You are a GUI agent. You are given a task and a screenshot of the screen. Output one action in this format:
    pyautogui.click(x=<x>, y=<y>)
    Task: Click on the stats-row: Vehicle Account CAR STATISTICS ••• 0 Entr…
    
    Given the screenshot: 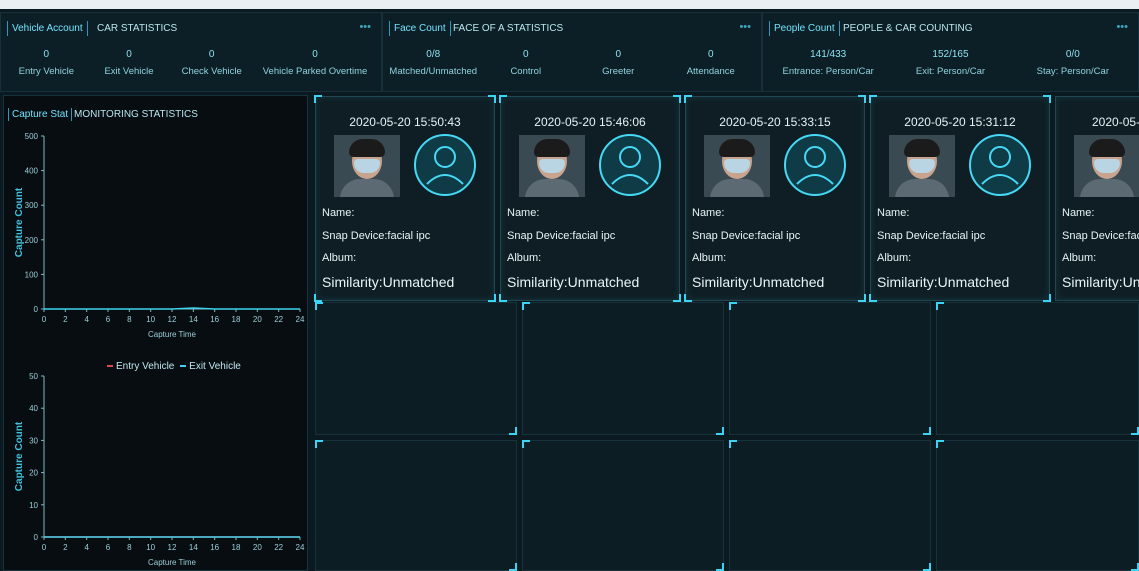 What is the action you would take?
    pyautogui.click(x=569, y=52)
    